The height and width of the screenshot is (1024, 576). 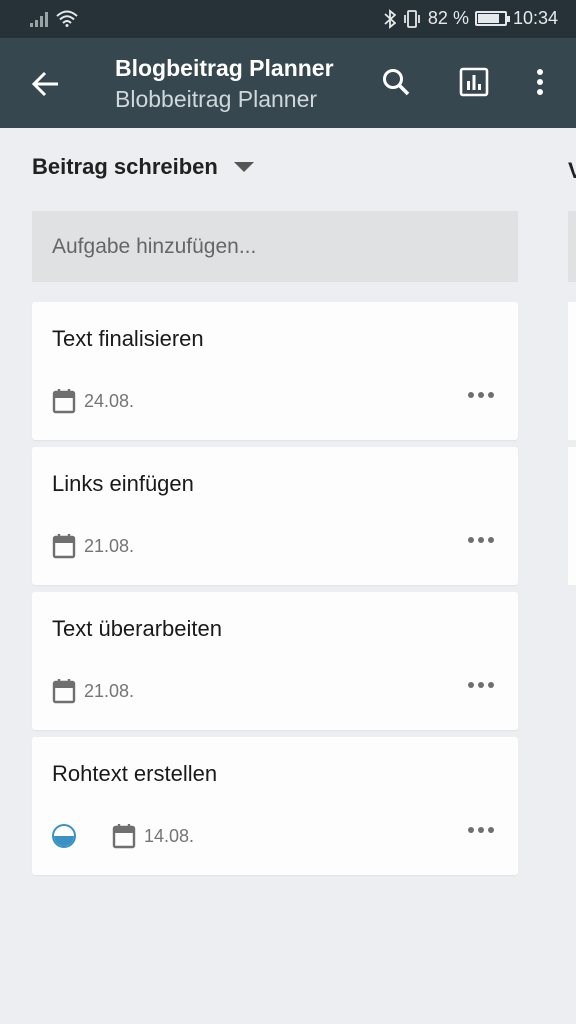 I want to click on task-card: Rohtext erstellen 14.08., so click(x=275, y=806).